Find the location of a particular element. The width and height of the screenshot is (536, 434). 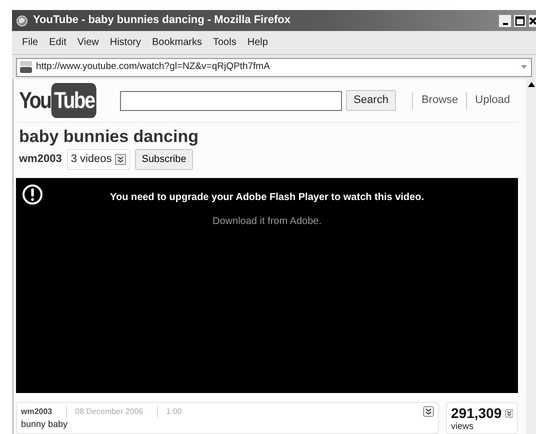

alert-icon is located at coordinates (32, 194).